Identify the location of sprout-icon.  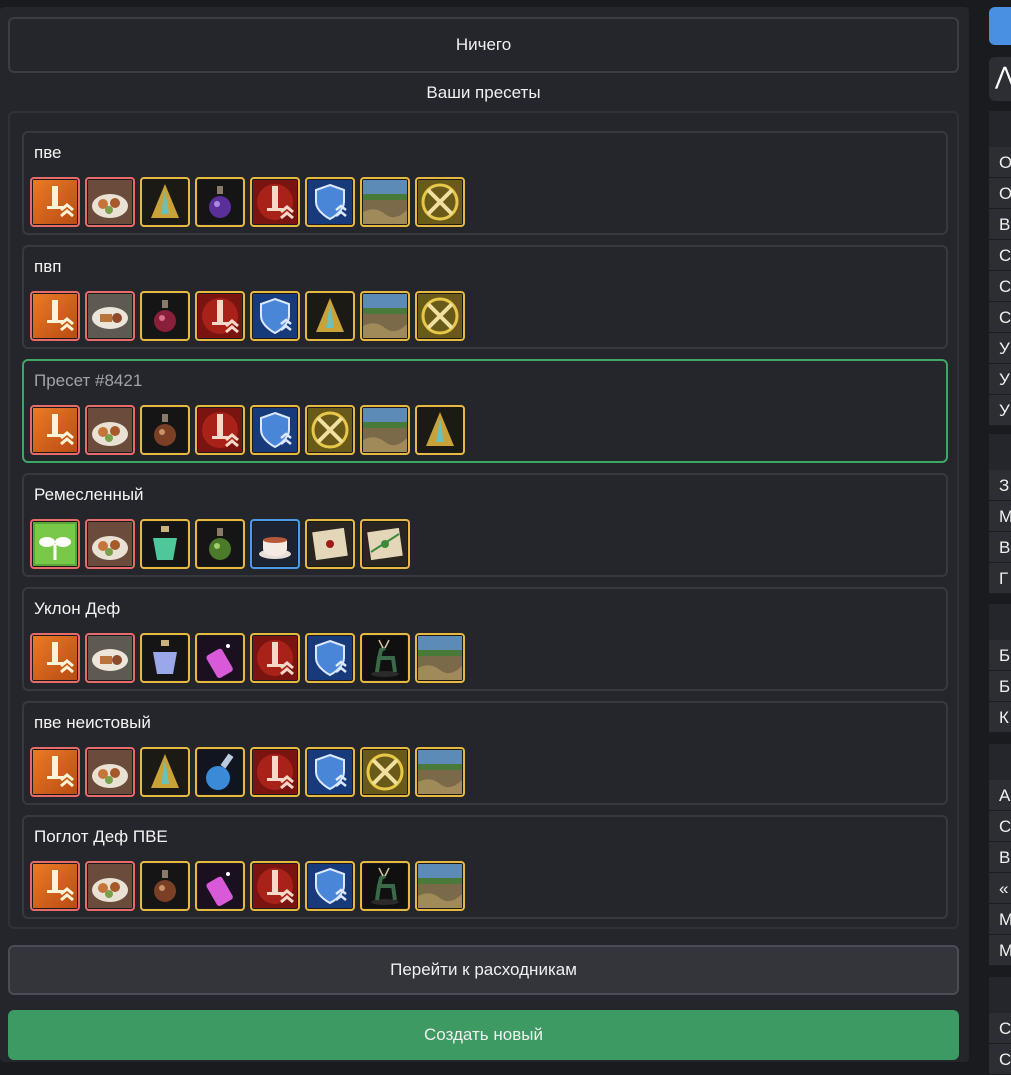
(55, 544).